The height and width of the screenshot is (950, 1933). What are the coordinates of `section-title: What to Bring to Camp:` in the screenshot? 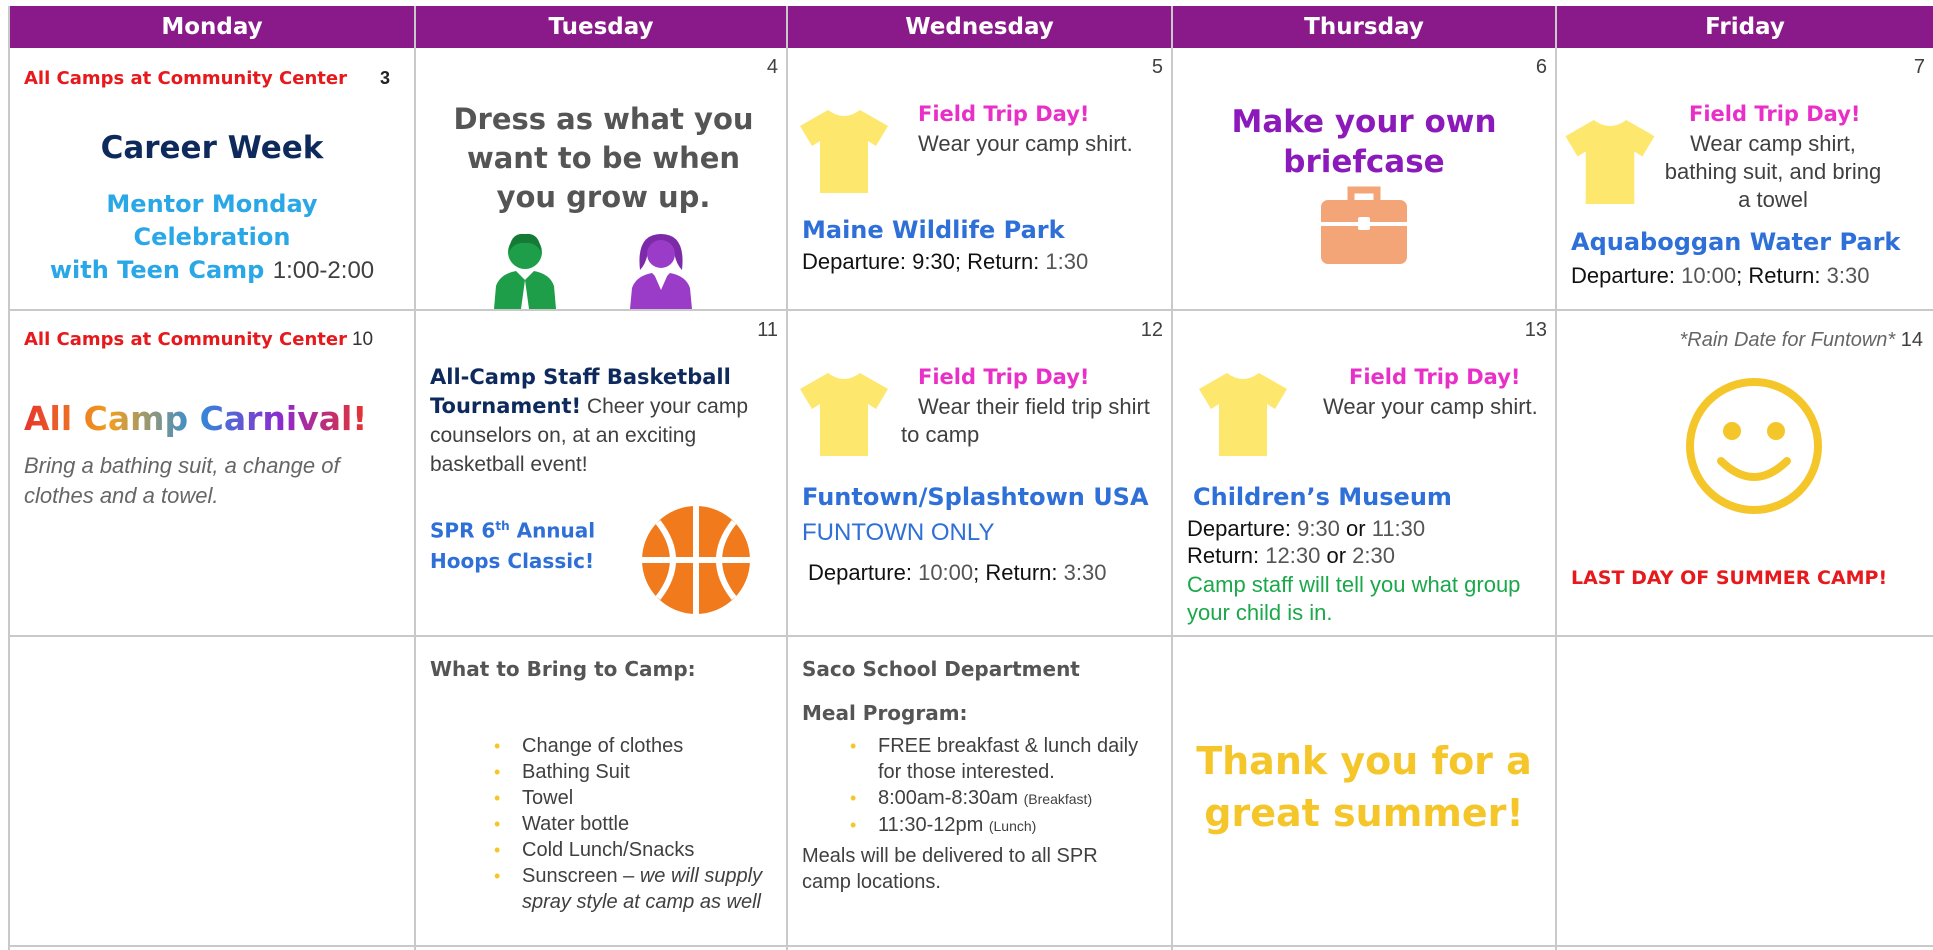 It's located at (563, 669).